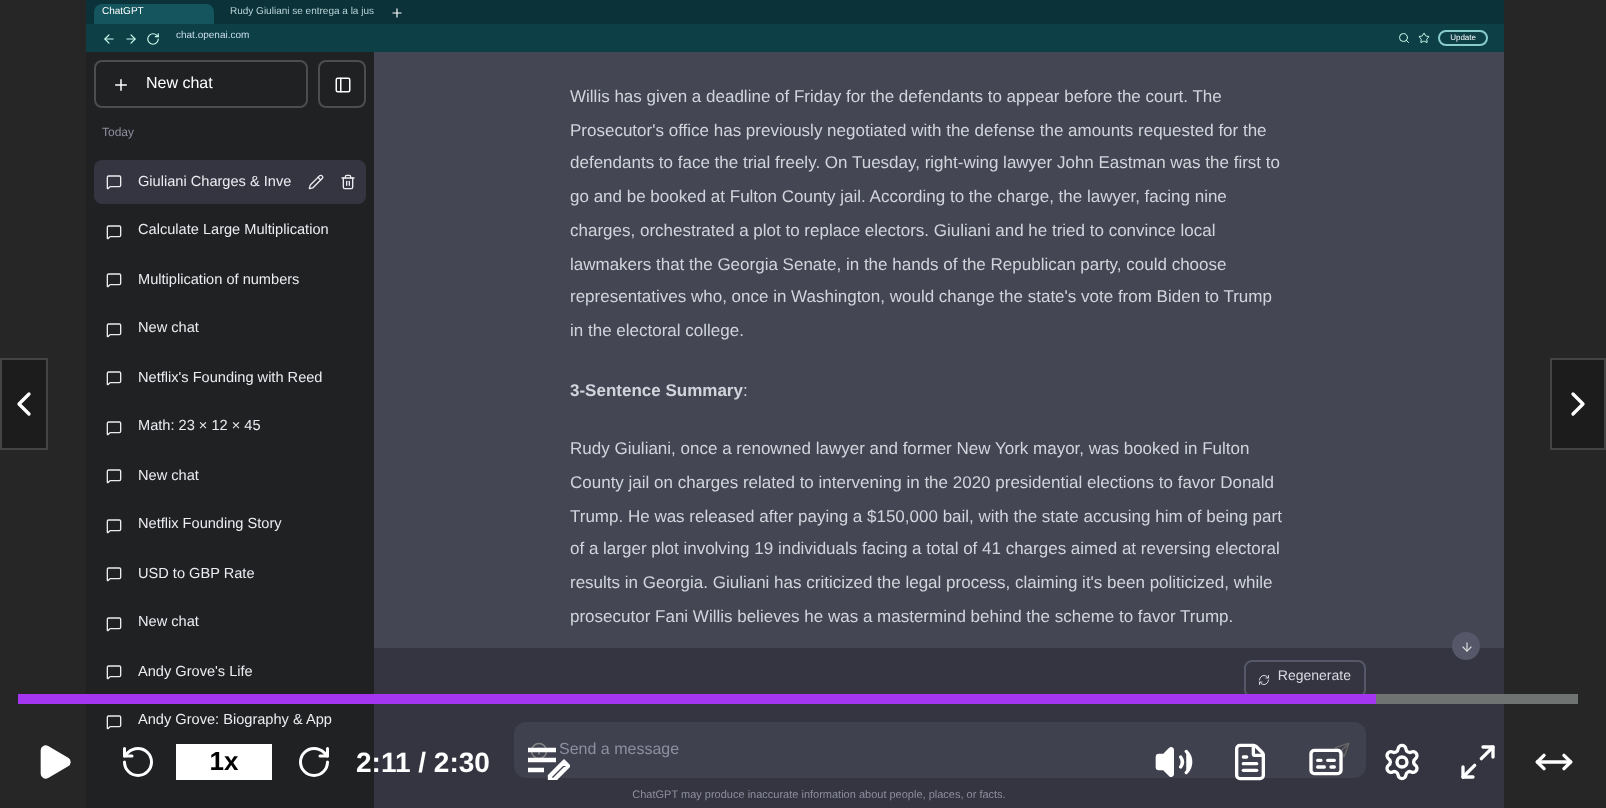 Image resolution: width=1606 pixels, height=808 pixels. I want to click on next-button, so click(1578, 404).